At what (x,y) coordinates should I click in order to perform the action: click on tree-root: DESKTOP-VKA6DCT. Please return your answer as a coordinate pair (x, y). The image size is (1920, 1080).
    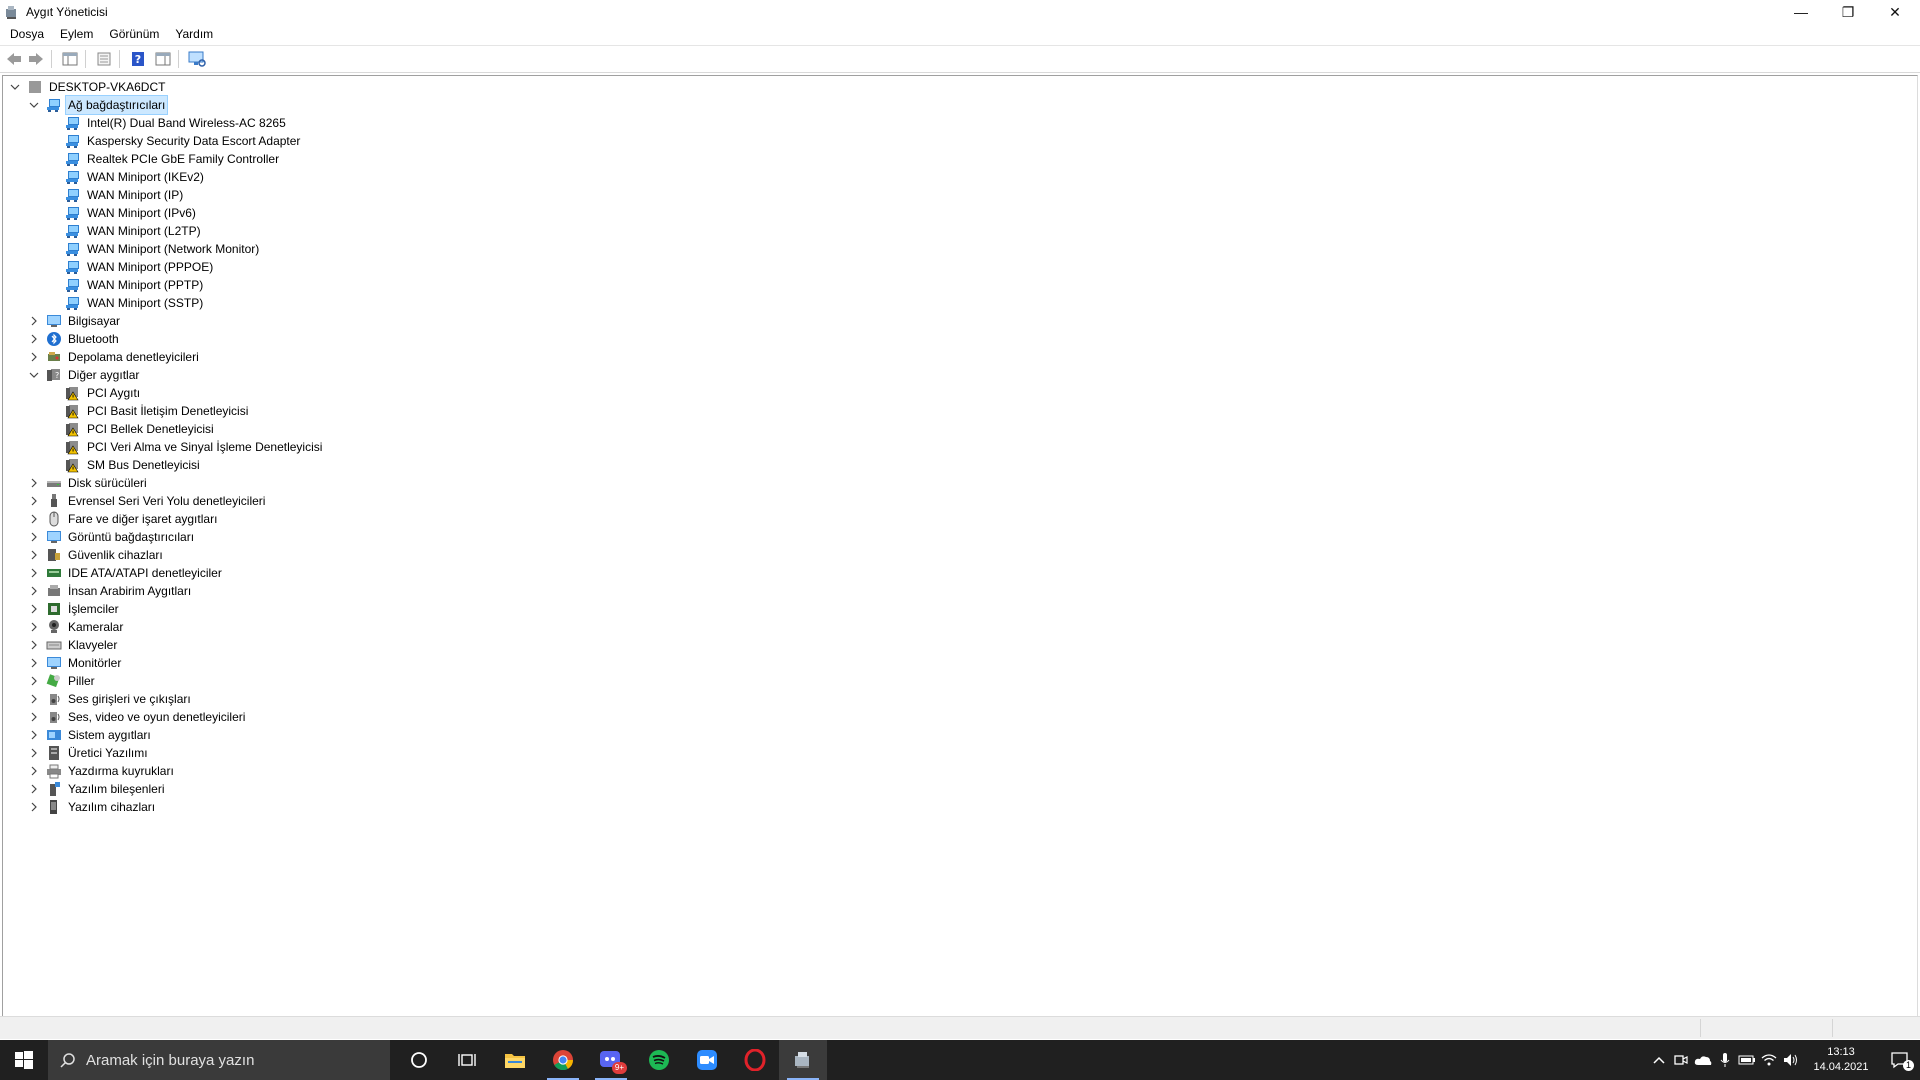
    Looking at the image, I should click on (163, 87).